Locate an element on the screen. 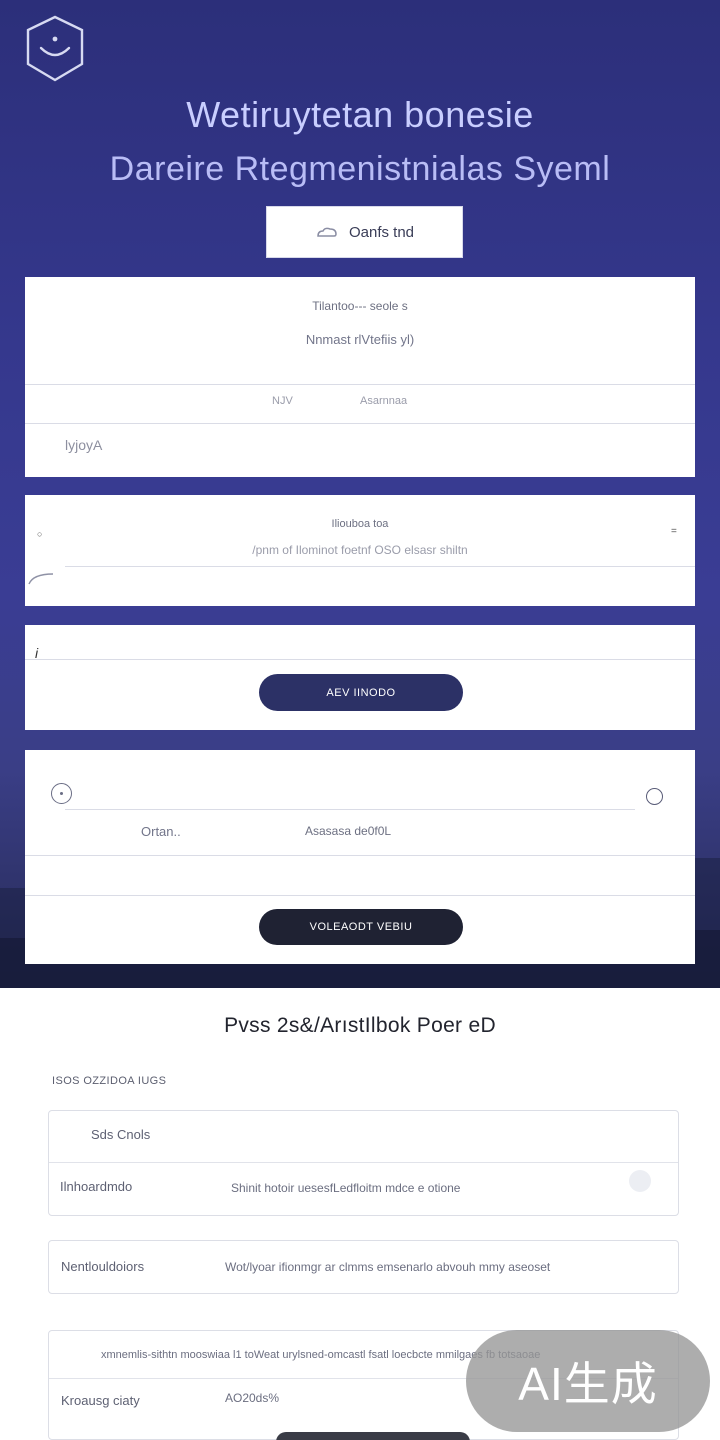 This screenshot has width=720, height=1440. card-4-label-left: Ortan.. is located at coordinates (161, 831).